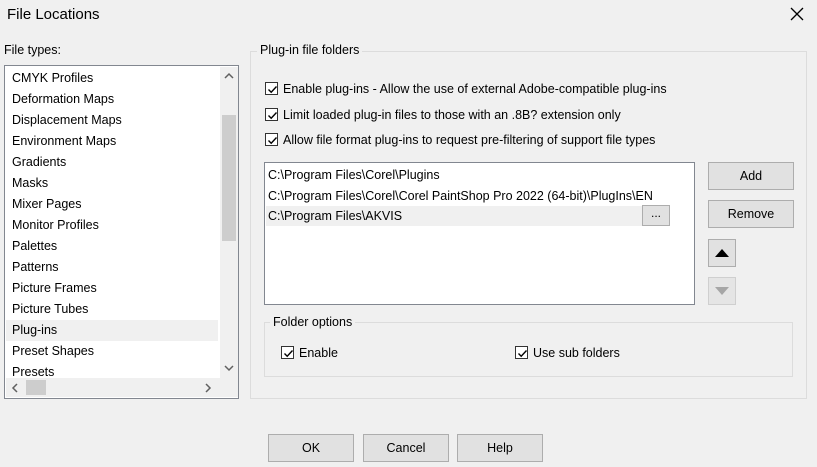 The width and height of the screenshot is (817, 467). What do you see at coordinates (313, 322) in the screenshot?
I see `folder-options-legend: Folder options` at bounding box center [313, 322].